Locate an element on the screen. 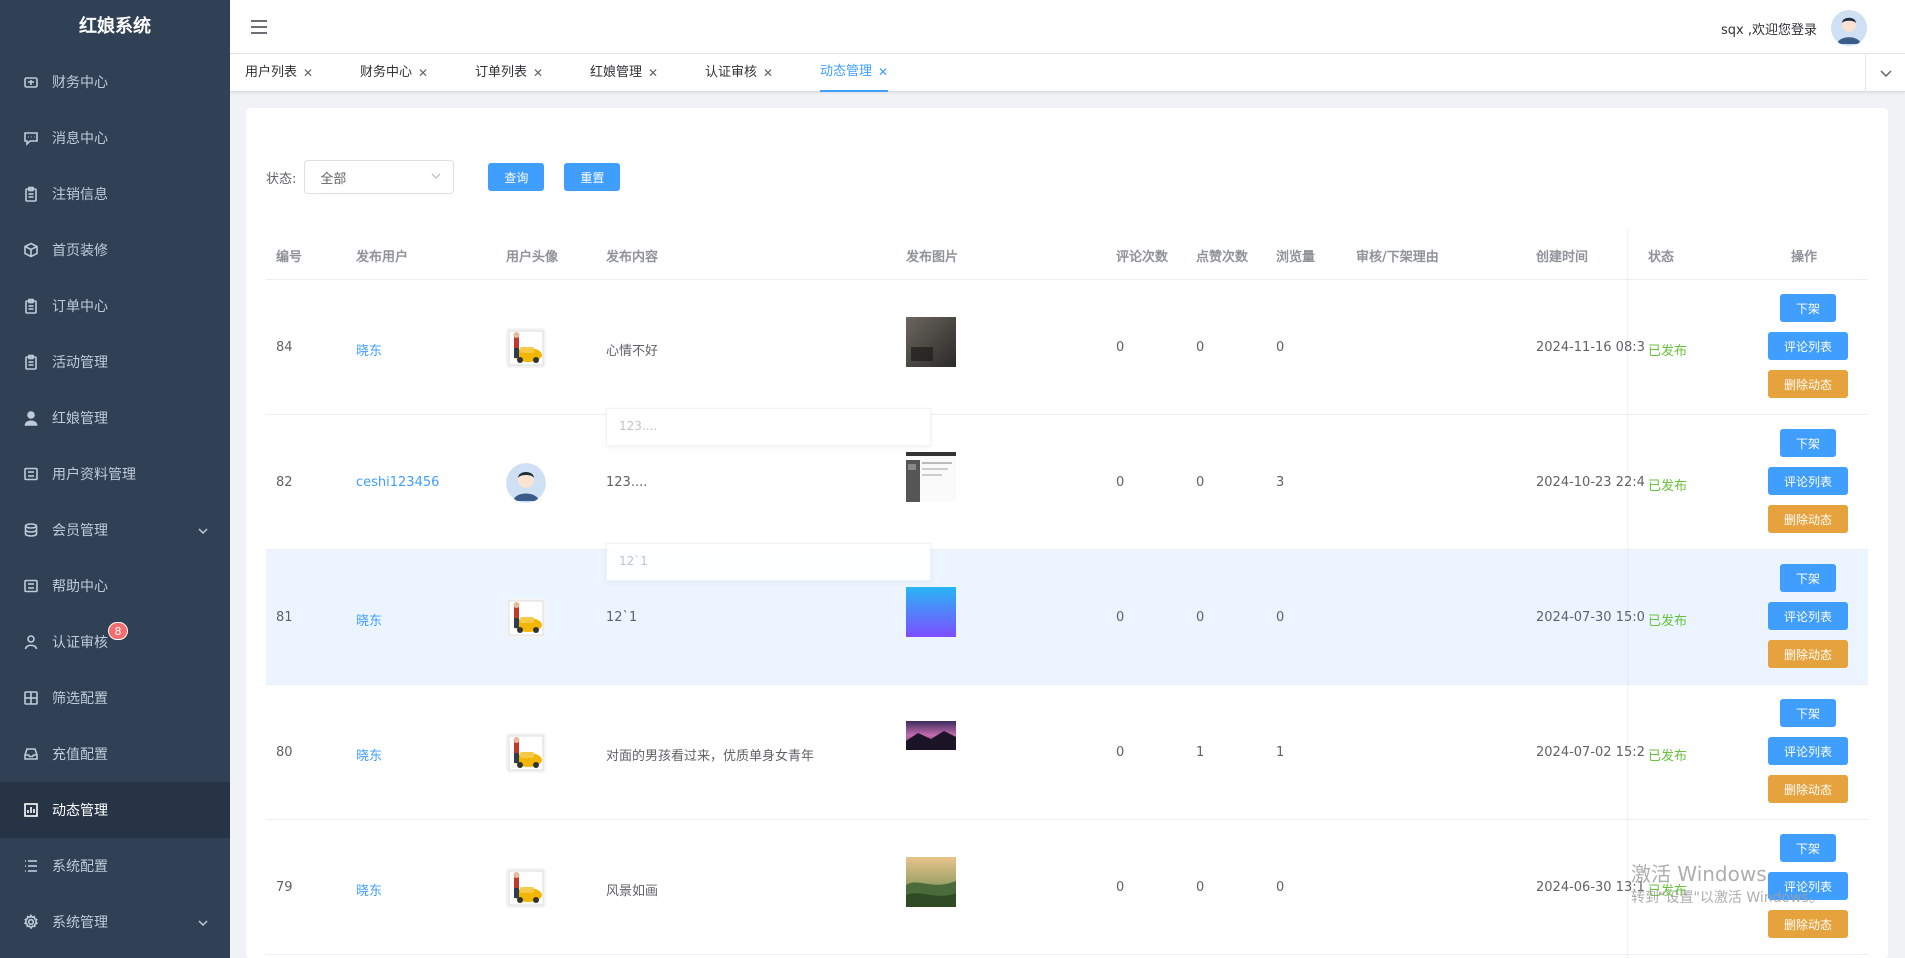 The height and width of the screenshot is (958, 1905). column-header: 审核/下架理由 is located at coordinates (1397, 257).